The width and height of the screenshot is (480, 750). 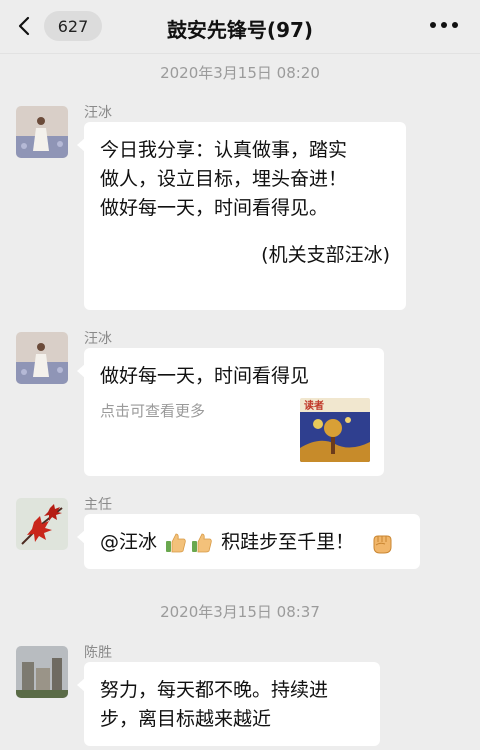 What do you see at coordinates (314, 405) in the screenshot?
I see `thumbnail-text: 读者` at bounding box center [314, 405].